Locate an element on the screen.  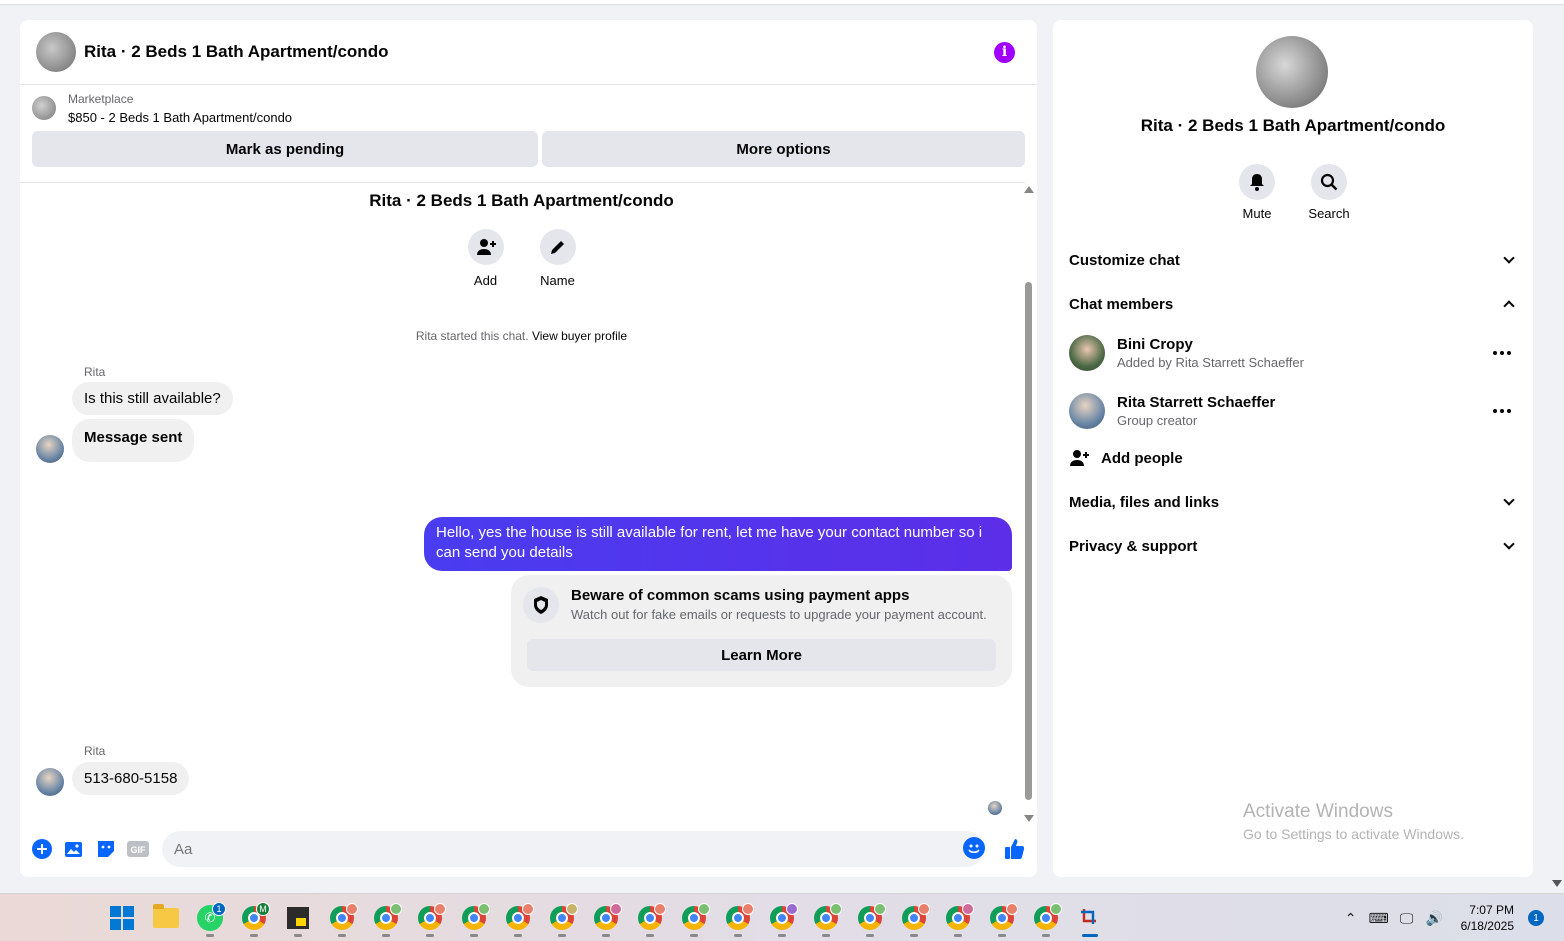
name-action: Name is located at coordinates (557, 258).